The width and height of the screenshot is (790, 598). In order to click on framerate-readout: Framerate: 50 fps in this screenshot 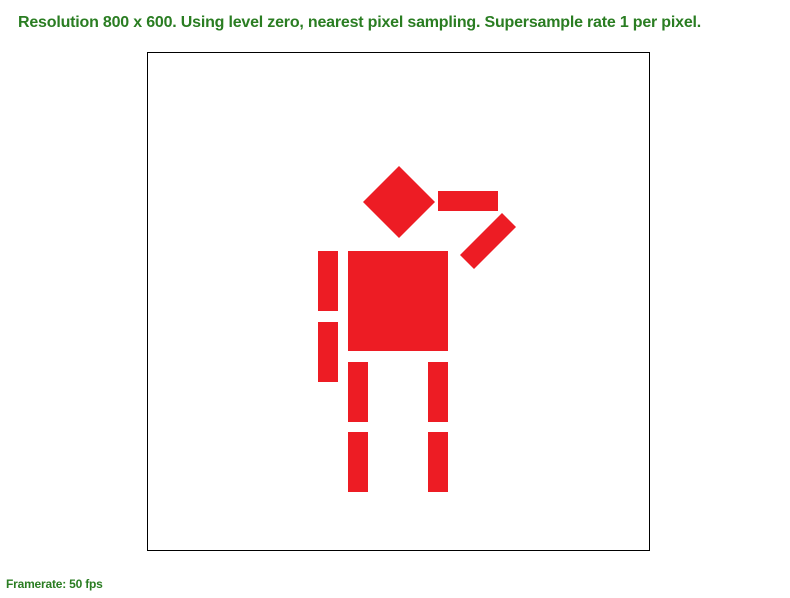, I will do `click(54, 584)`.